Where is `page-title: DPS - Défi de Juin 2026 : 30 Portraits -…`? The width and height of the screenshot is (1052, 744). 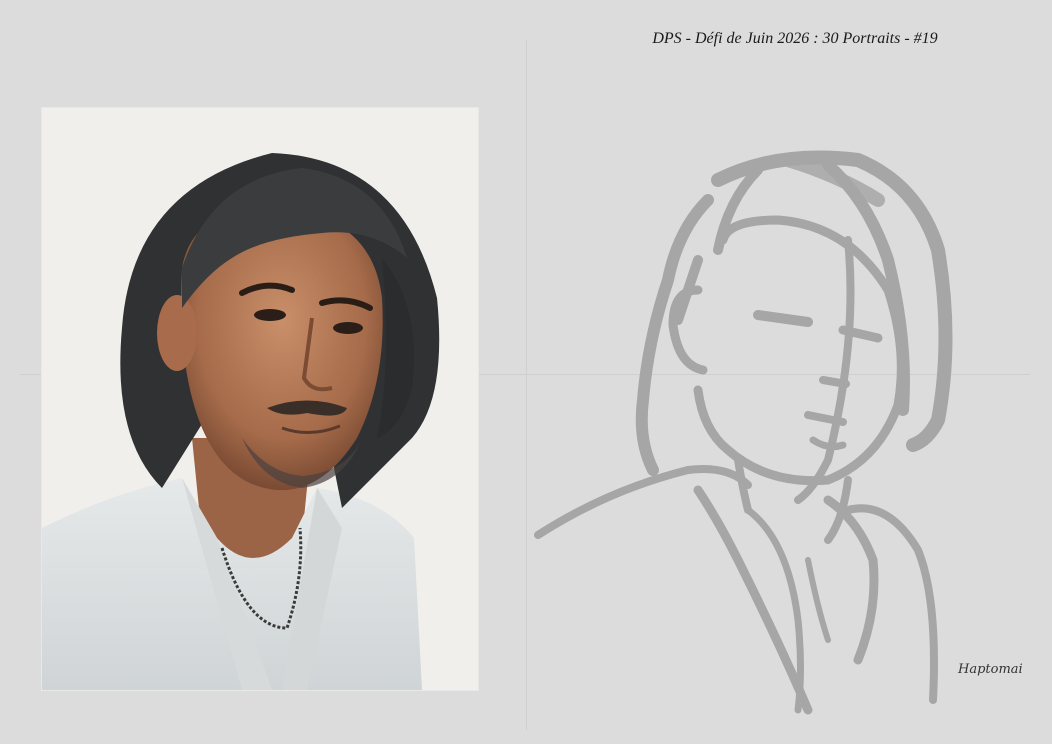 page-title: DPS - Défi de Juin 2026 : 30 Portraits -… is located at coordinates (795, 38).